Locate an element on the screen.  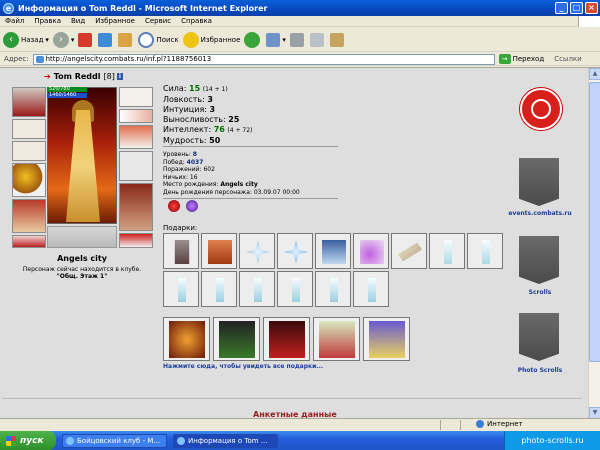
history-button is located at coordinates (253, 39).